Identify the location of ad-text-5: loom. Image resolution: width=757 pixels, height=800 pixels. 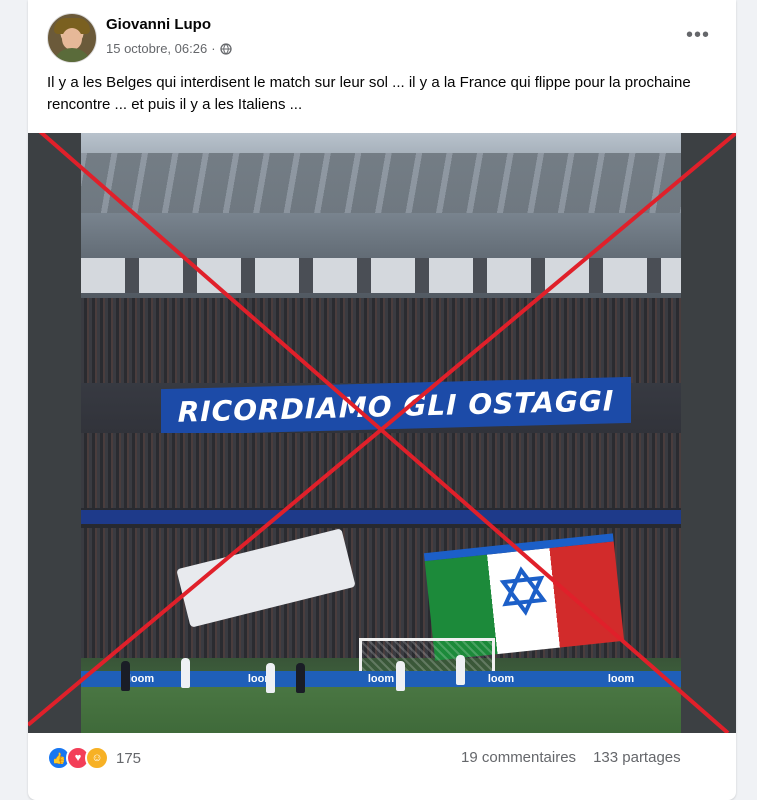
(621, 679).